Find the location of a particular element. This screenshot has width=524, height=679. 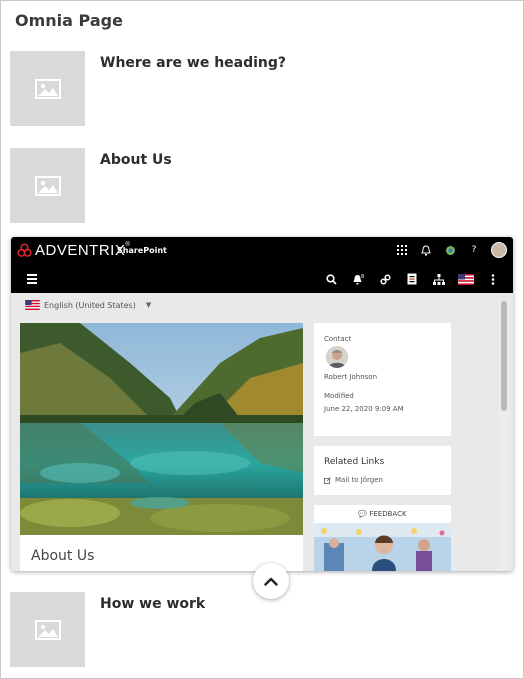

feedback-card: 💬 FEEDBACK is located at coordinates (382, 538).